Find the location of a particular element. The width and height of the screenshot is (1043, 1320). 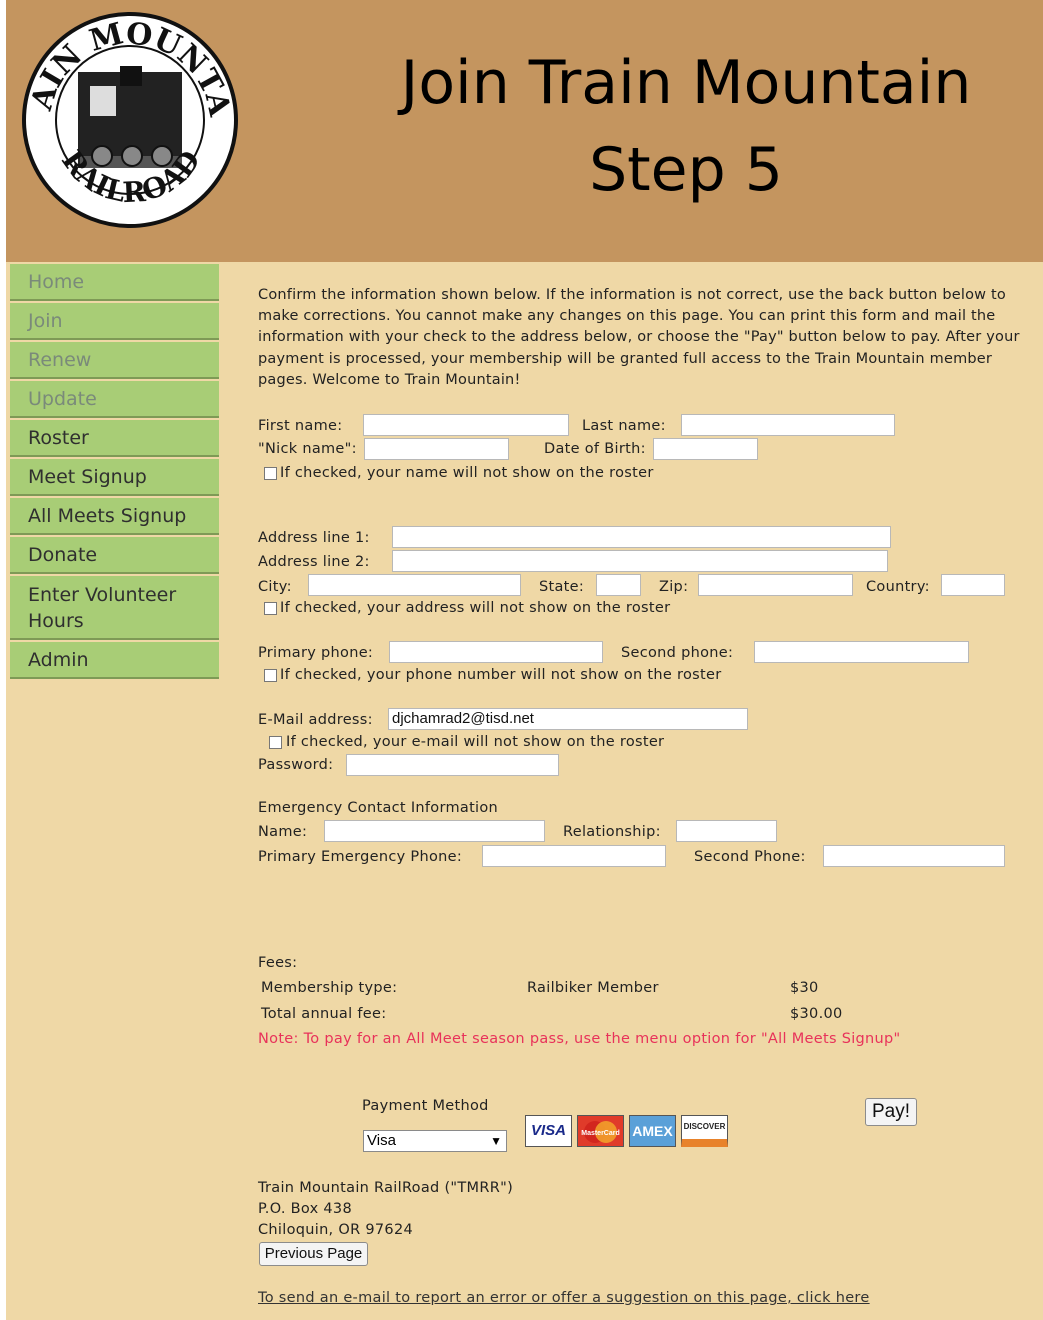

membership-type-value: Railbiker Member is located at coordinates (593, 988).